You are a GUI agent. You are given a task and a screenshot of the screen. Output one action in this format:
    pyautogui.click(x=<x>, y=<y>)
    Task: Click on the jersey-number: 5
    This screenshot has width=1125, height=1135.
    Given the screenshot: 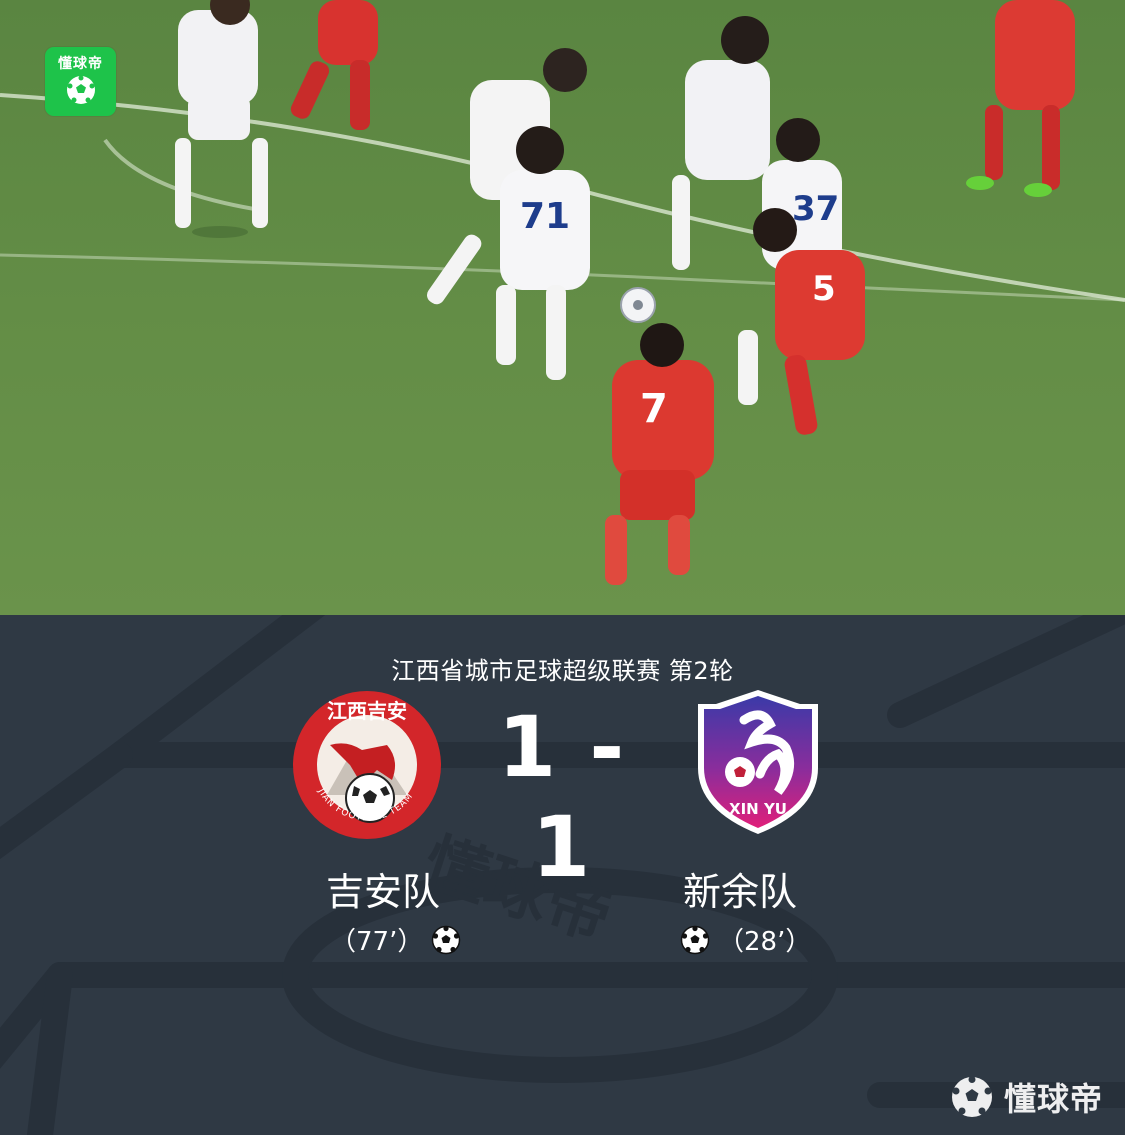 What is the action you would take?
    pyautogui.click(x=824, y=289)
    